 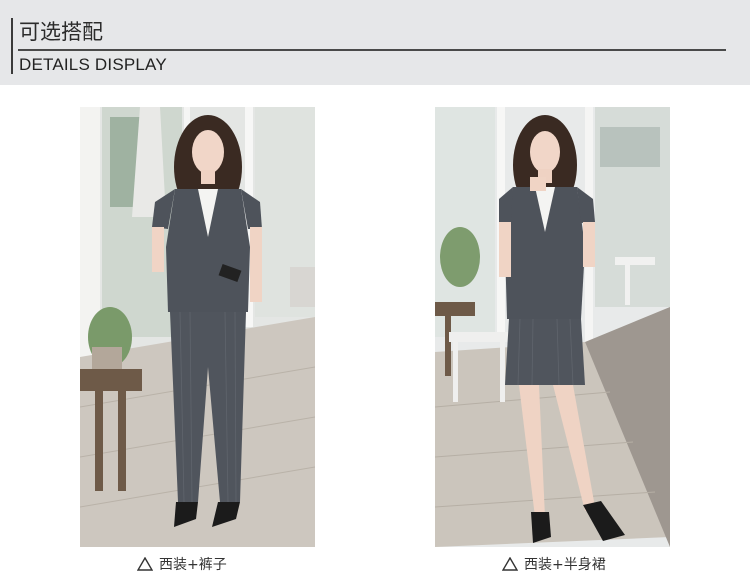 What do you see at coordinates (93, 64) in the screenshot?
I see `header-title-en: DETAILS DISPLAY` at bounding box center [93, 64].